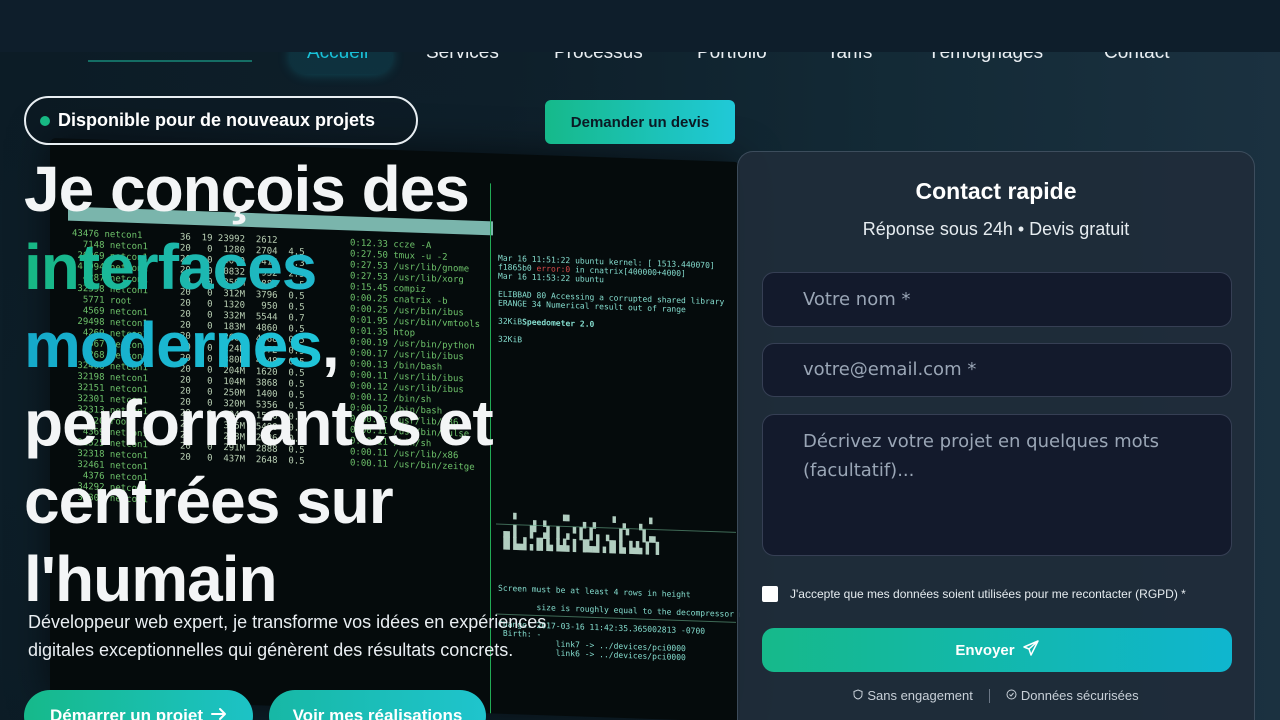 The image size is (1280, 720). What do you see at coordinates (770, 594) in the screenshot?
I see `consent-checkbox` at bounding box center [770, 594].